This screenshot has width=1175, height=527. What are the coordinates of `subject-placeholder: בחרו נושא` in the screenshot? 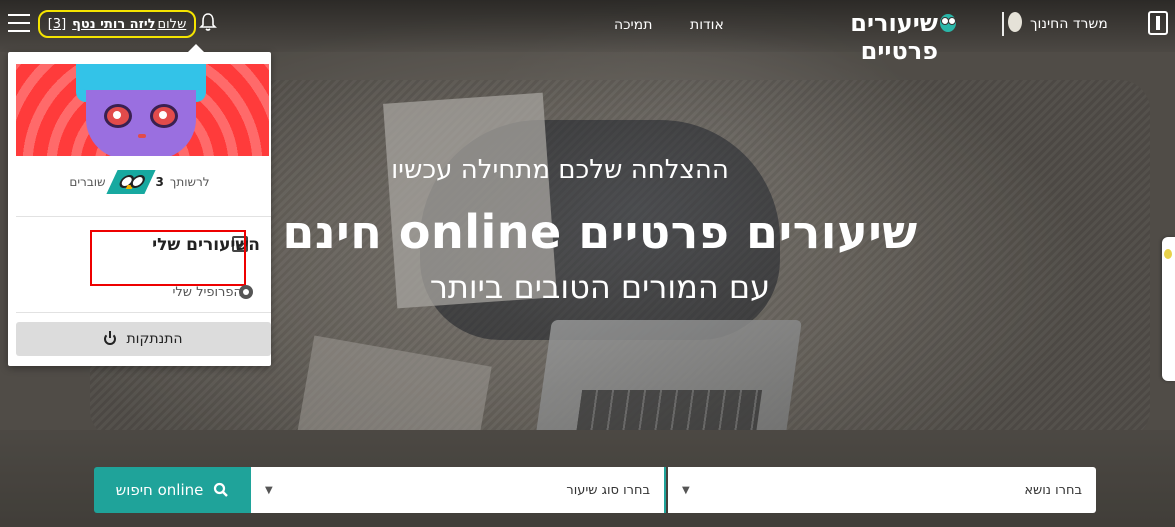 It's located at (1053, 490).